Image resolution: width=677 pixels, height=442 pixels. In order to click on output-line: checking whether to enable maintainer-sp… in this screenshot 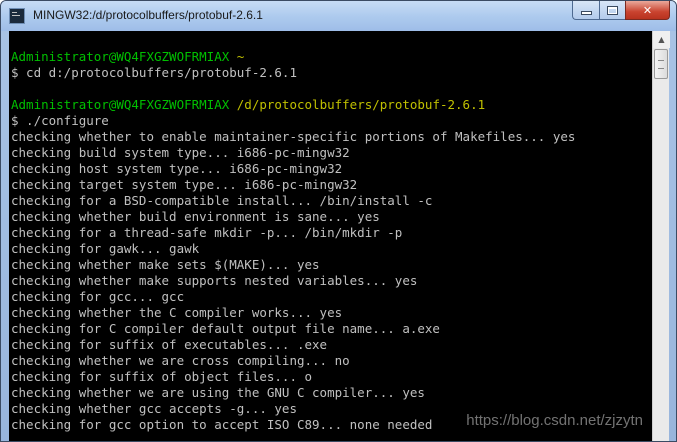, I will do `click(293, 136)`.